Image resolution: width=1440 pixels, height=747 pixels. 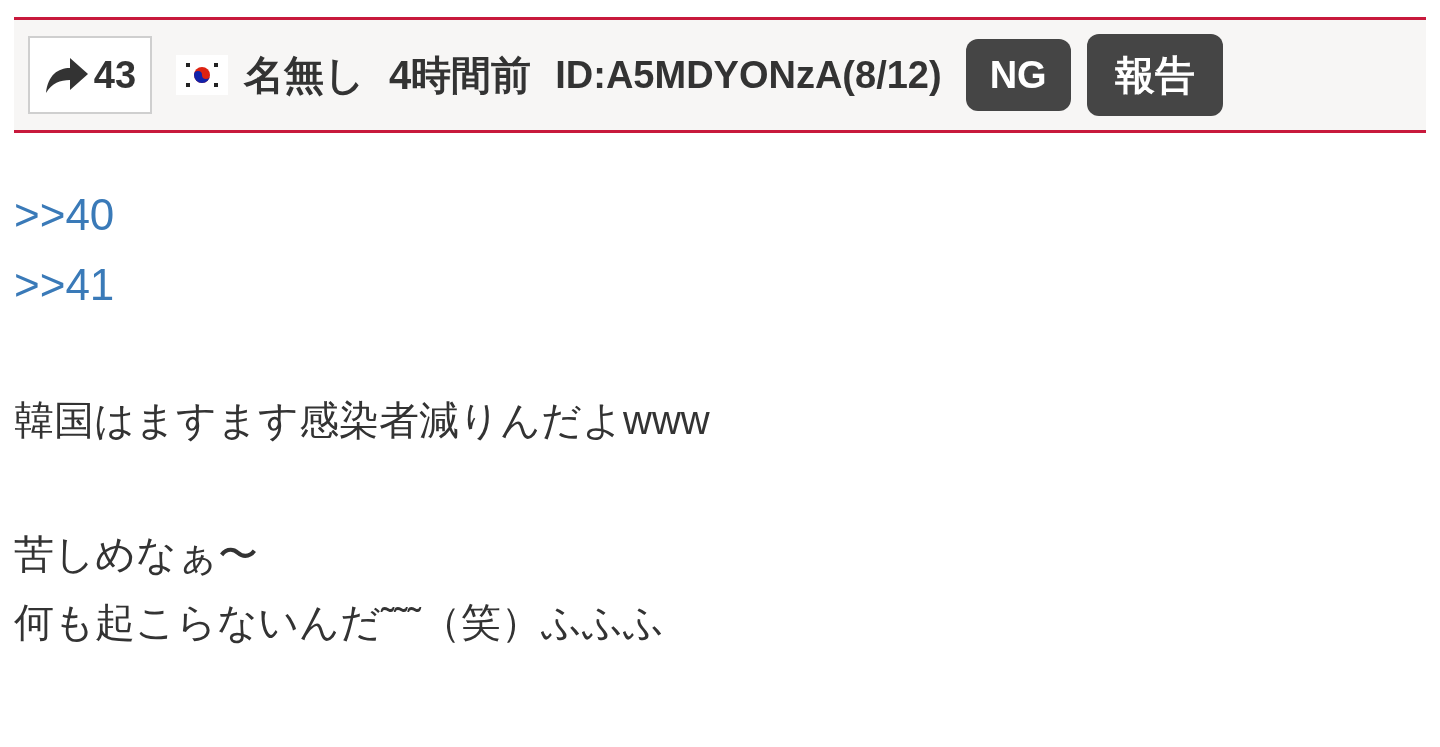 What do you see at coordinates (748, 75) in the screenshot?
I see `poster-id: ID:A5MDYONzA(8/12)` at bounding box center [748, 75].